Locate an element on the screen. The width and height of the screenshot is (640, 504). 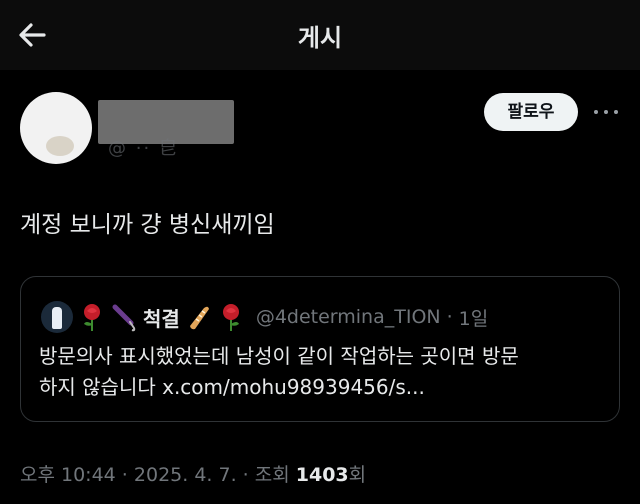
views-label: 조회 is located at coordinates (275, 475).